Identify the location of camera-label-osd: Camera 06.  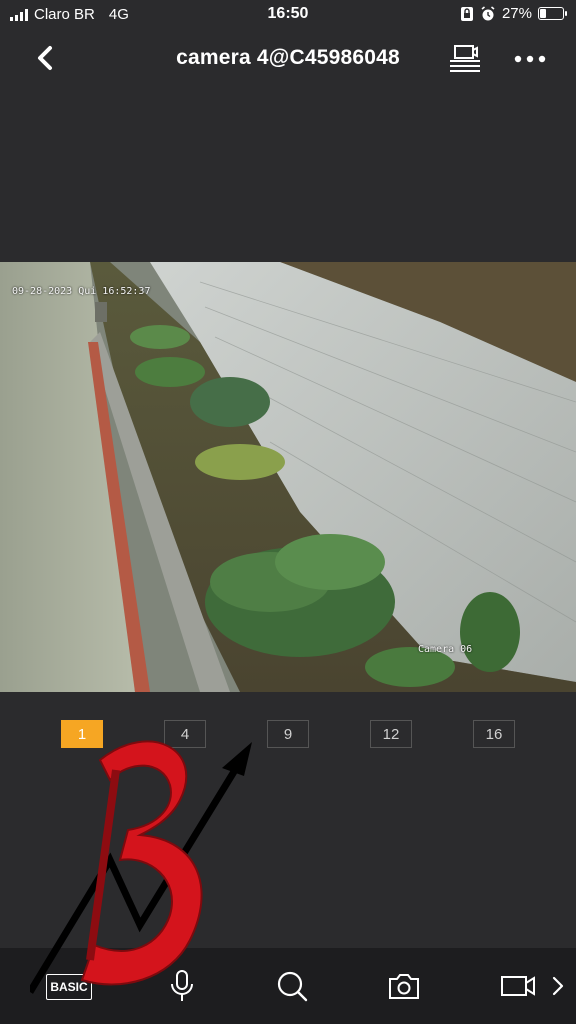
(445, 649).